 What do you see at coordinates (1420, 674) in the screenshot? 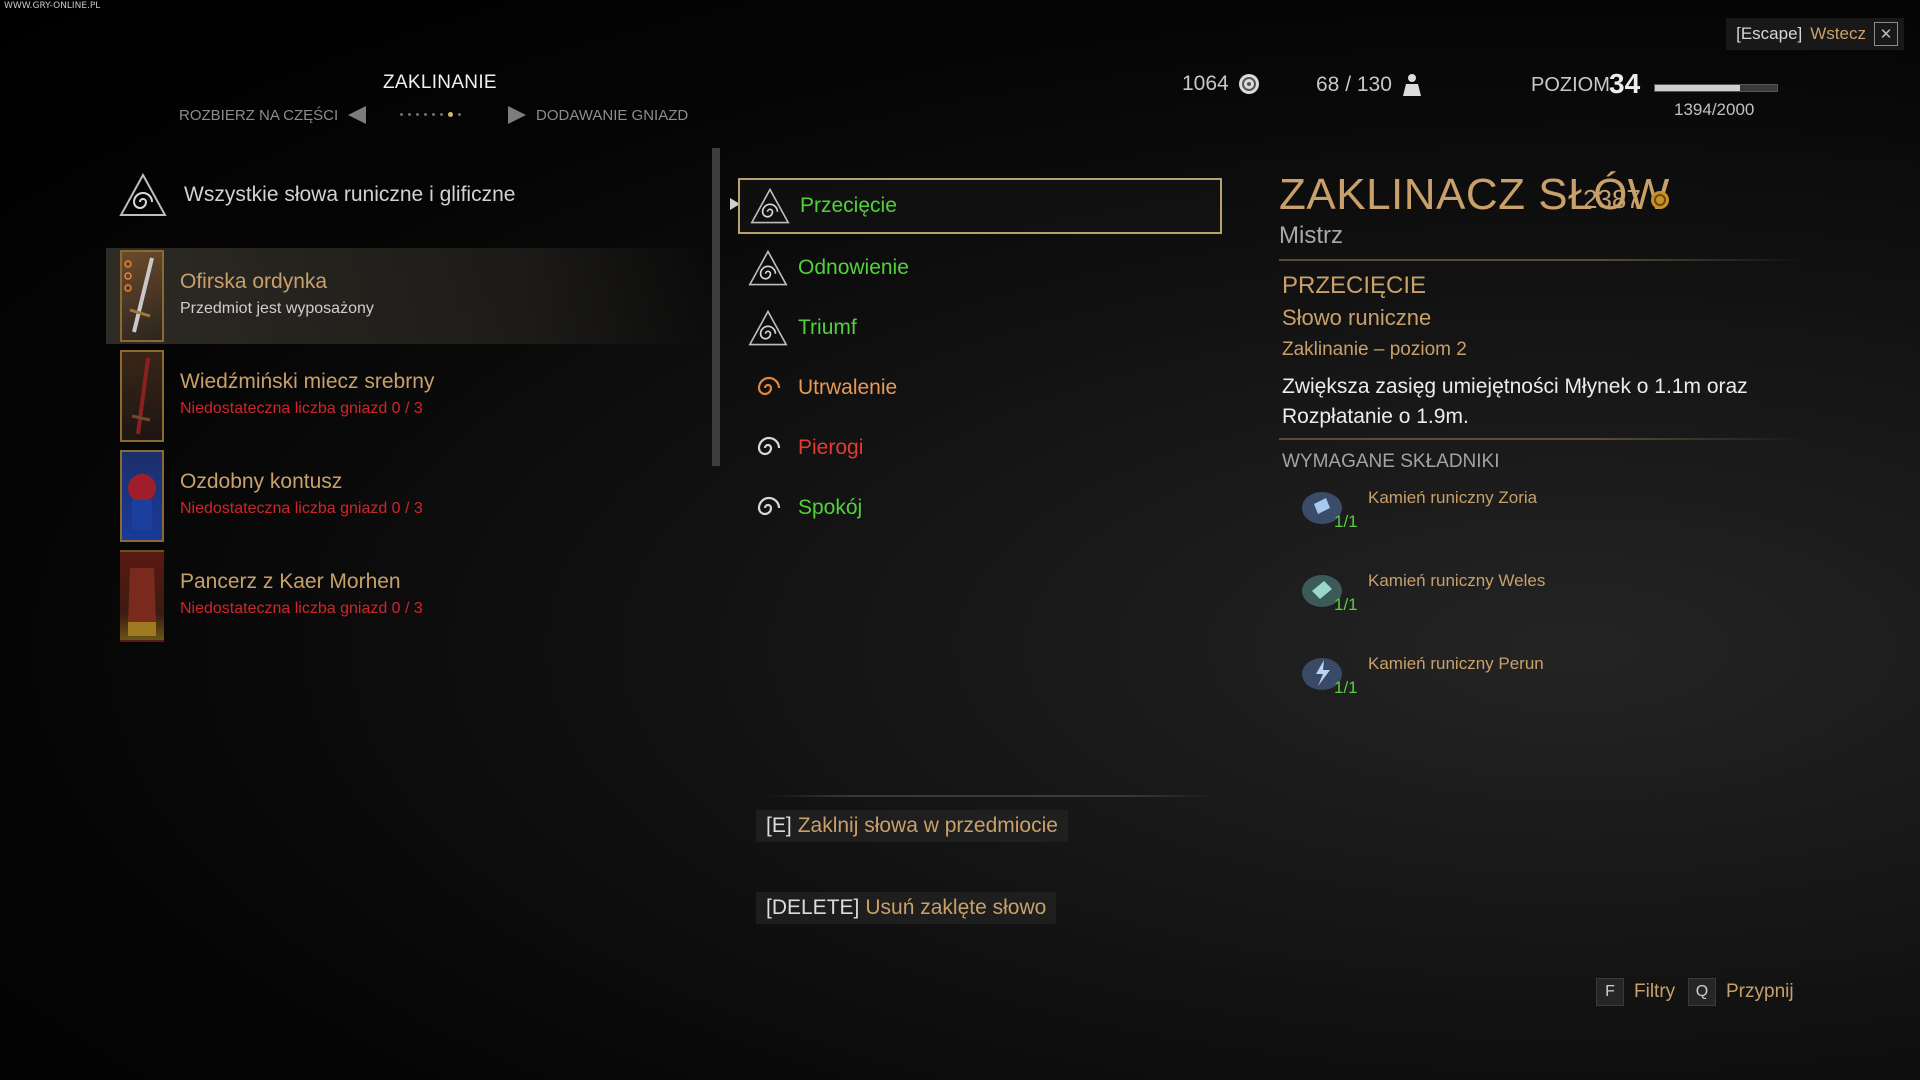
I see `ingredient-row: 1/1 Kamień runiczny Perun` at bounding box center [1420, 674].